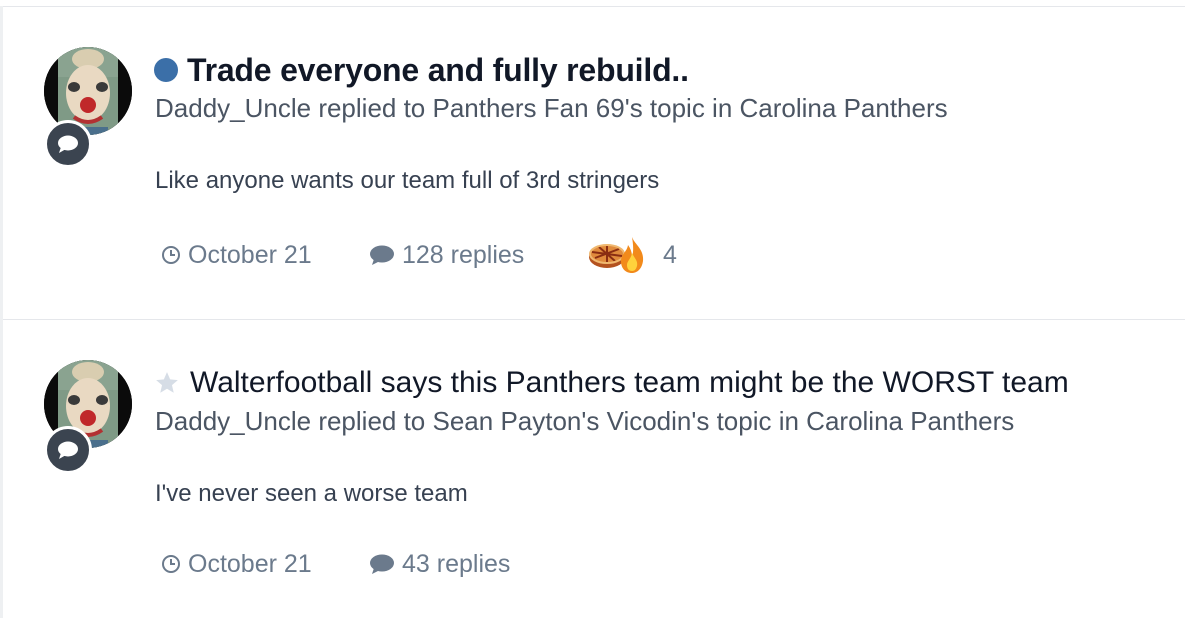 The width and height of the screenshot is (1185, 618). I want to click on fire-icon, so click(632, 255).